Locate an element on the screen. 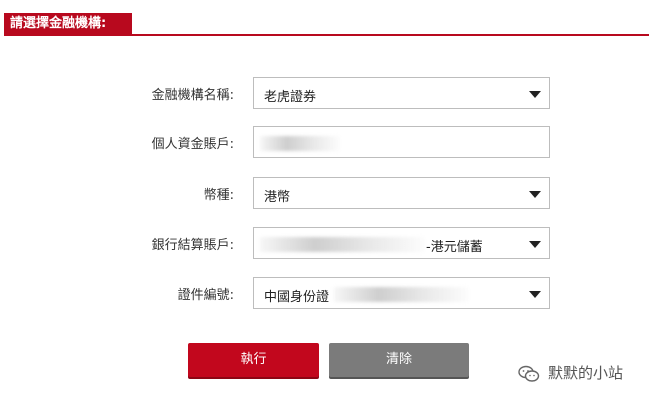 This screenshot has height=405, width=649. personal-account-label: 個人資金賬戶: is located at coordinates (192, 144).